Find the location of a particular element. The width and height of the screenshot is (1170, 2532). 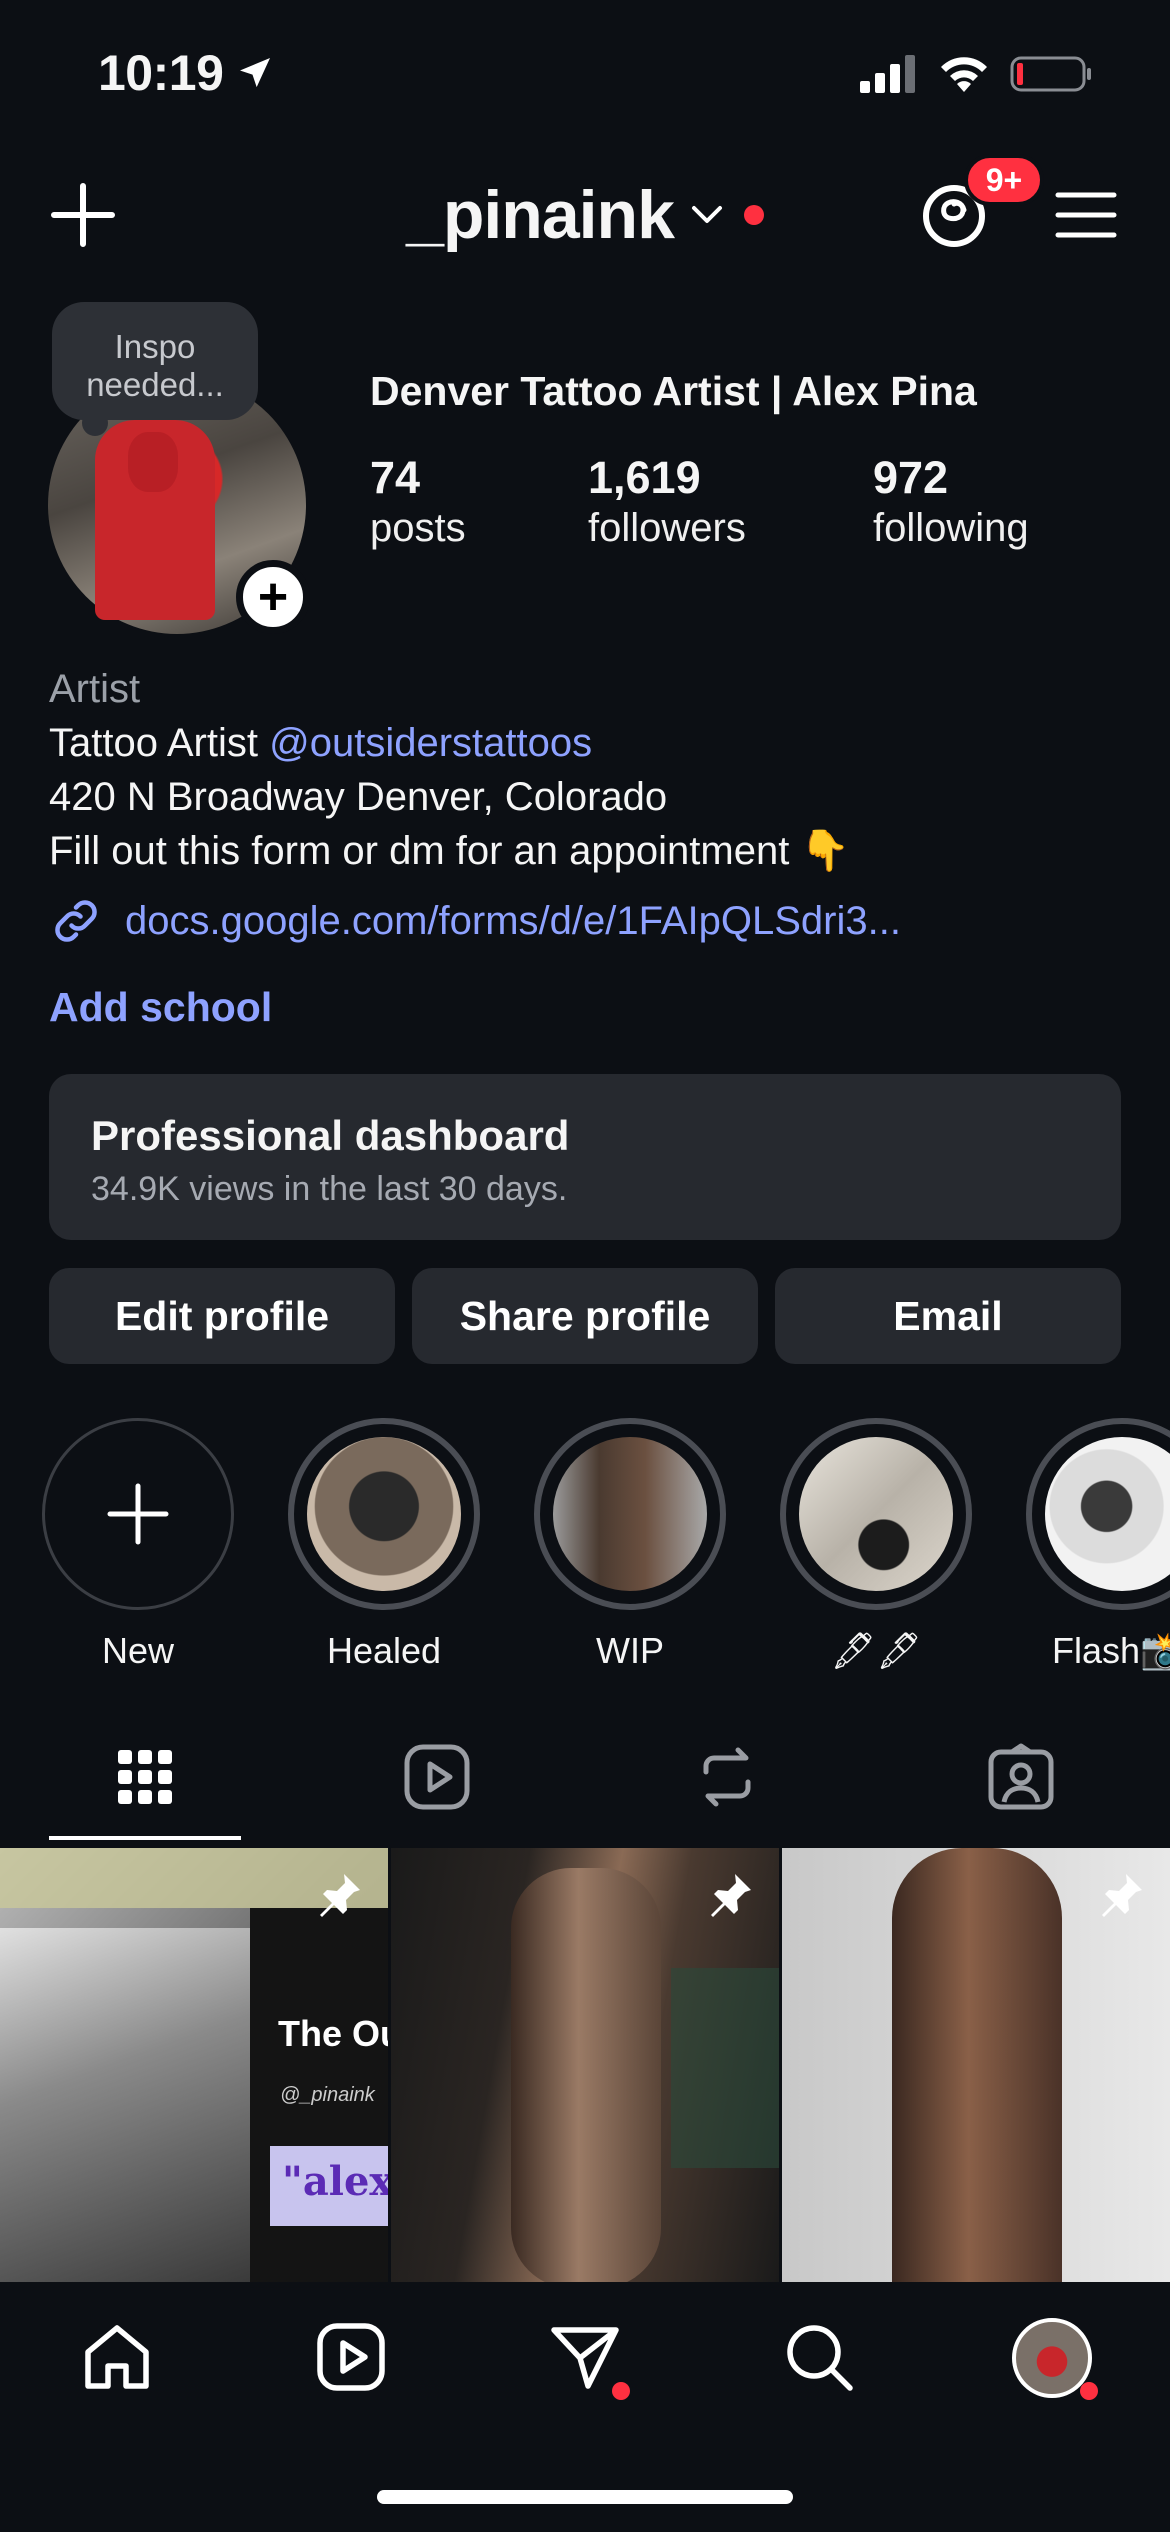

post-3-forearm is located at coordinates (977, 2065).